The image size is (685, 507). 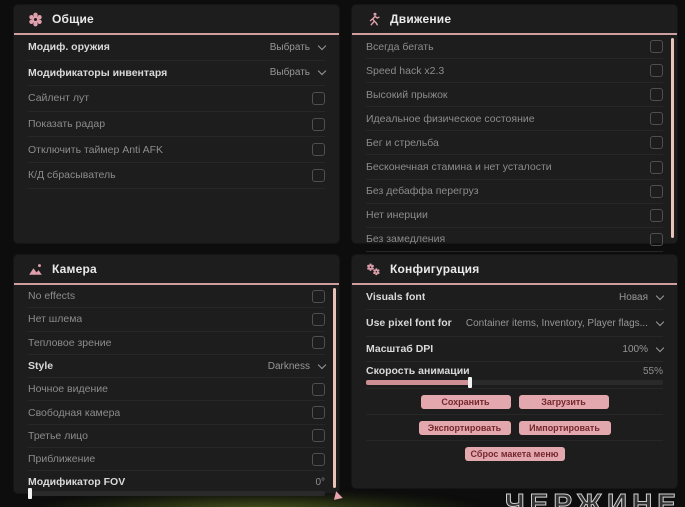 What do you see at coordinates (177, 367) in the screenshot?
I see `row-style: Style Darkness` at bounding box center [177, 367].